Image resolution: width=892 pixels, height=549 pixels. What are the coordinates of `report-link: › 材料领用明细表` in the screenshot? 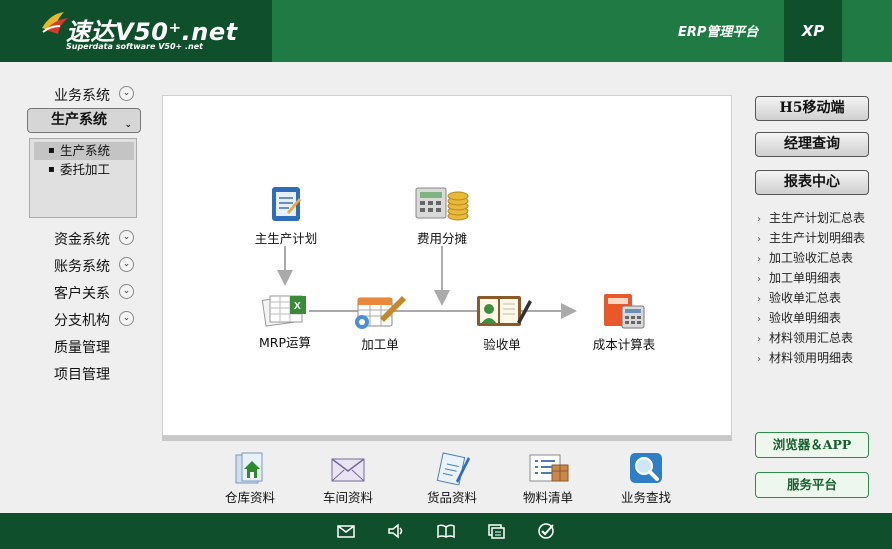 It's located at (805, 357).